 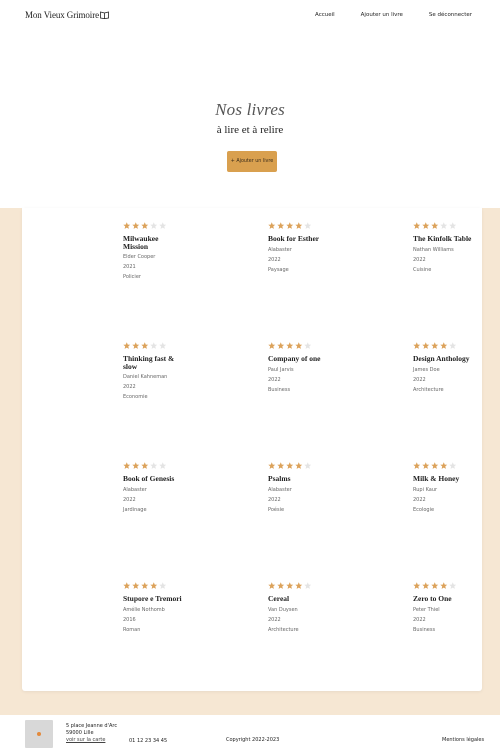 What do you see at coordinates (294, 358) in the screenshot?
I see `book-title: Company of one` at bounding box center [294, 358].